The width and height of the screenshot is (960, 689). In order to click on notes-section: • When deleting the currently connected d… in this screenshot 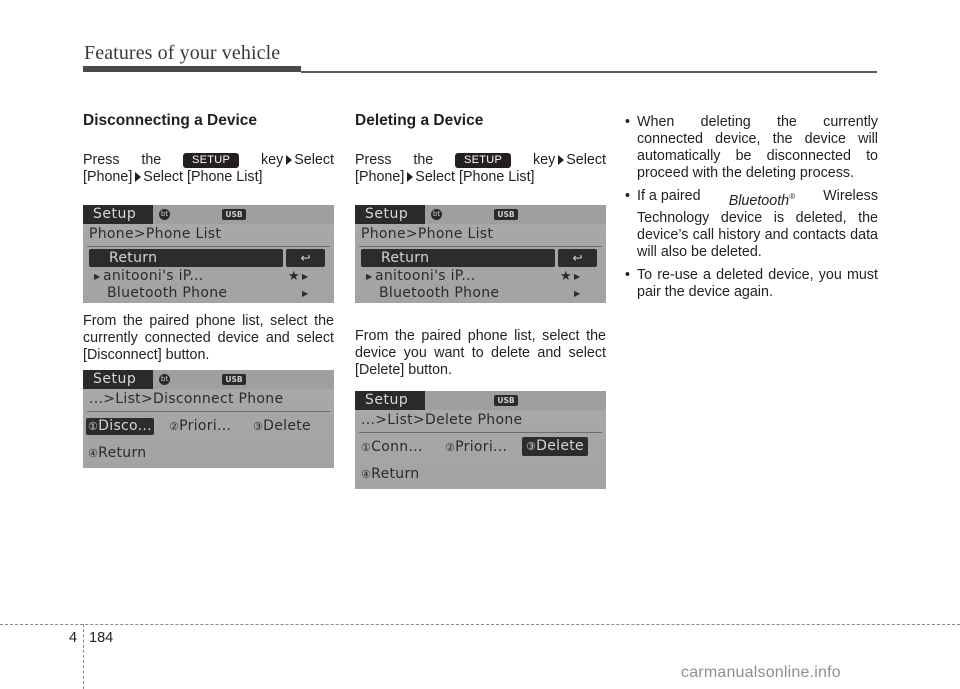, I will do `click(749, 210)`.